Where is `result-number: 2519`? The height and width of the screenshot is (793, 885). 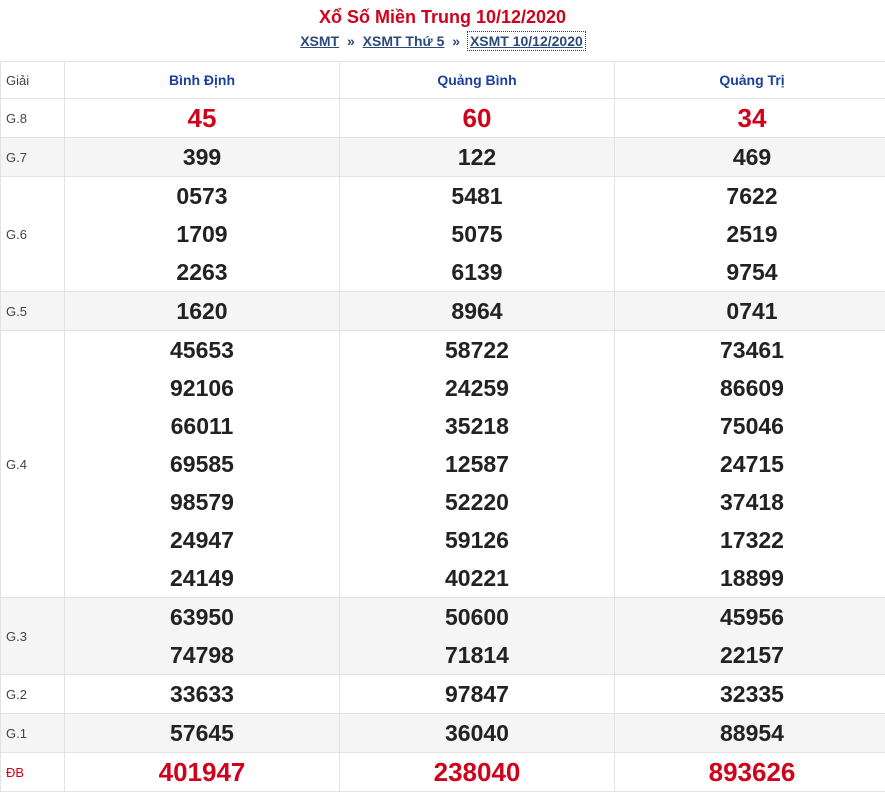
result-number: 2519 is located at coordinates (752, 234).